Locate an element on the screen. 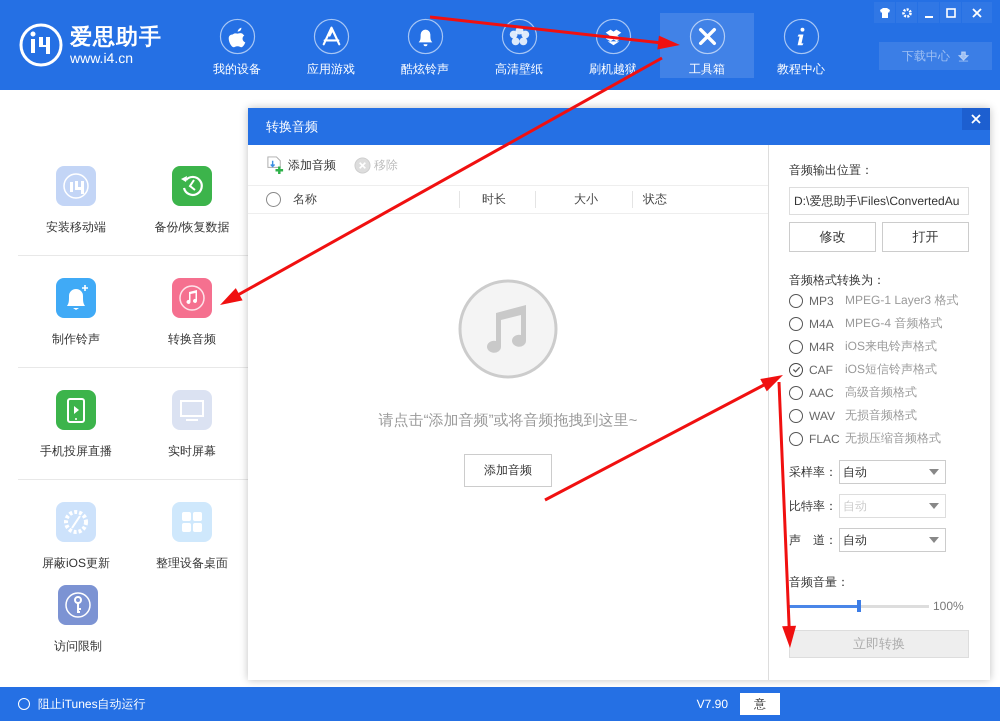 Image resolution: width=1000 pixels, height=721 pixels. column-header: 时长 is located at coordinates (497, 199).